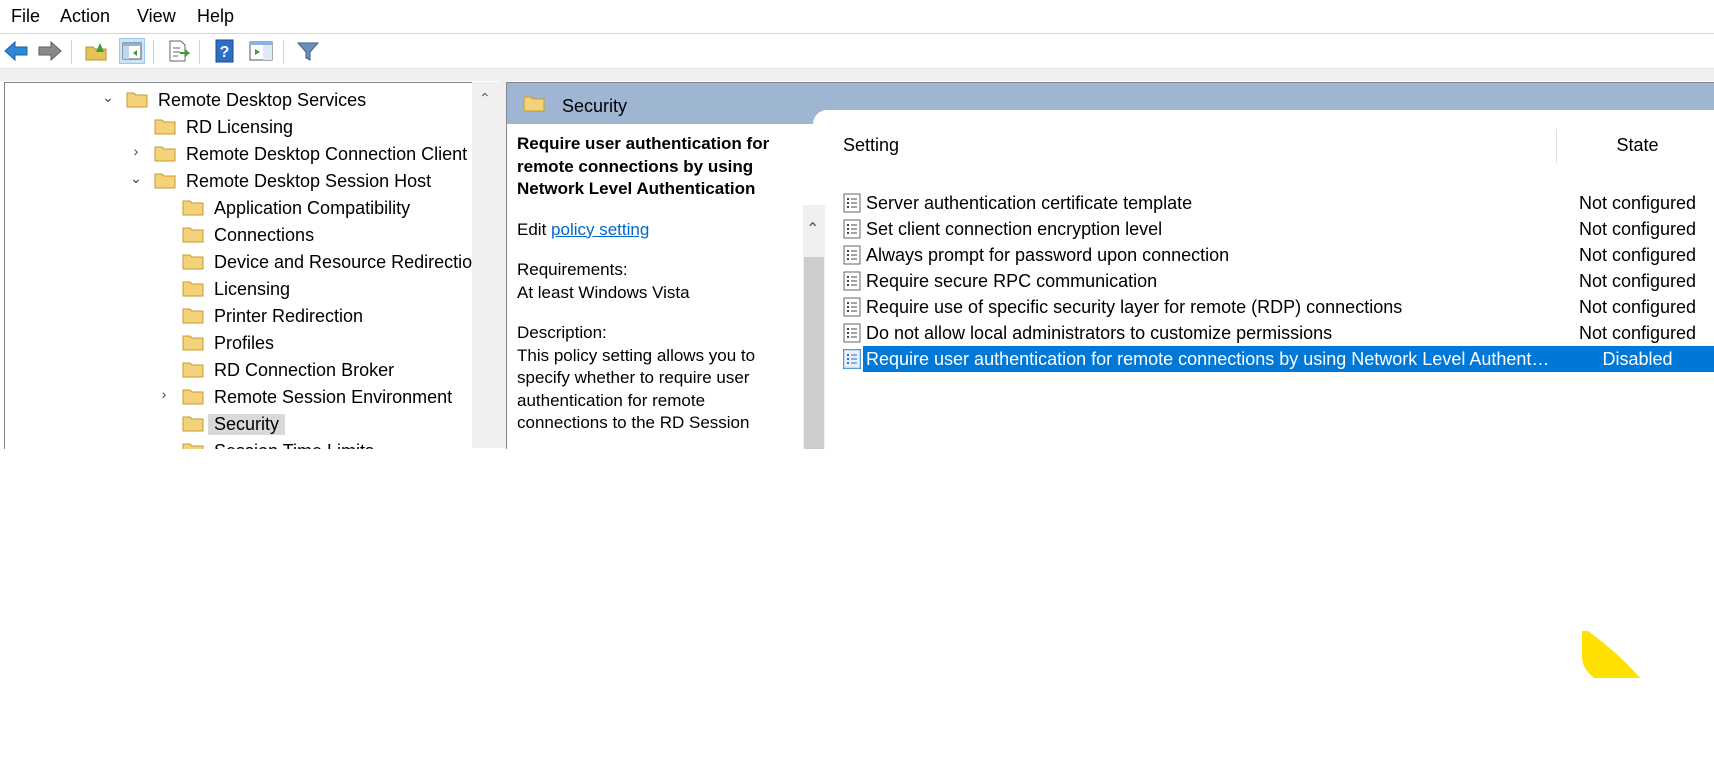 This screenshot has width=1714, height=780. I want to click on help-icon: ?, so click(225, 51).